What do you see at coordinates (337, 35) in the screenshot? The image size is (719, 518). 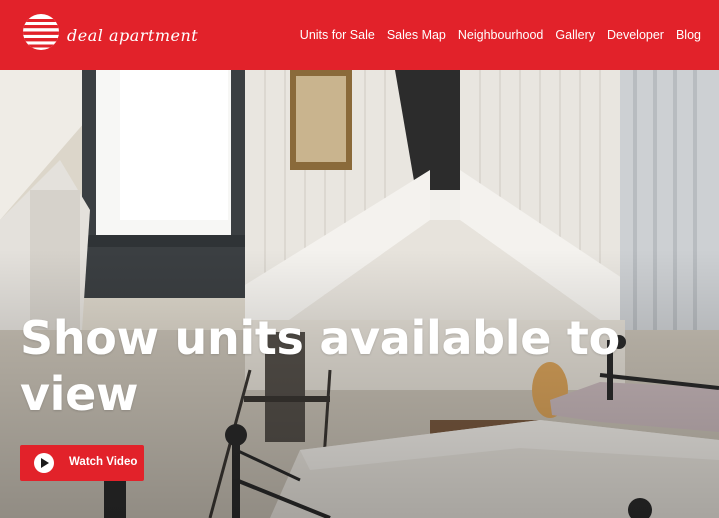 I see `nav-item-units-for-sale: Units for Sale` at bounding box center [337, 35].